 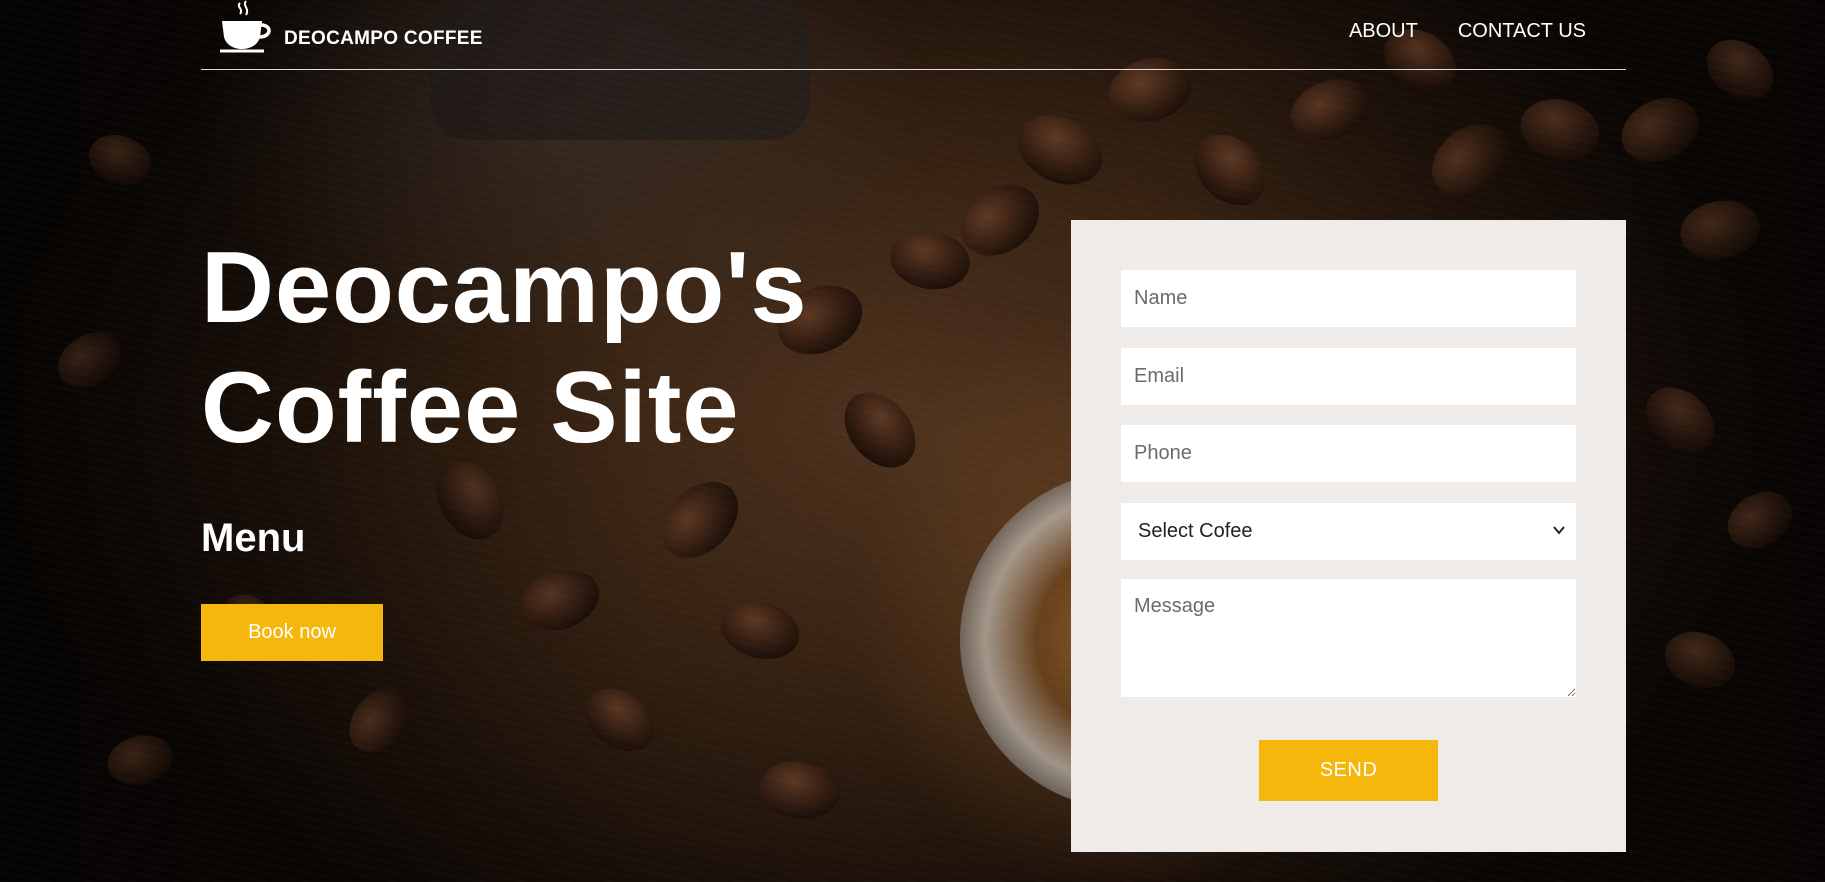 I want to click on send-button: SEND, so click(x=1348, y=770).